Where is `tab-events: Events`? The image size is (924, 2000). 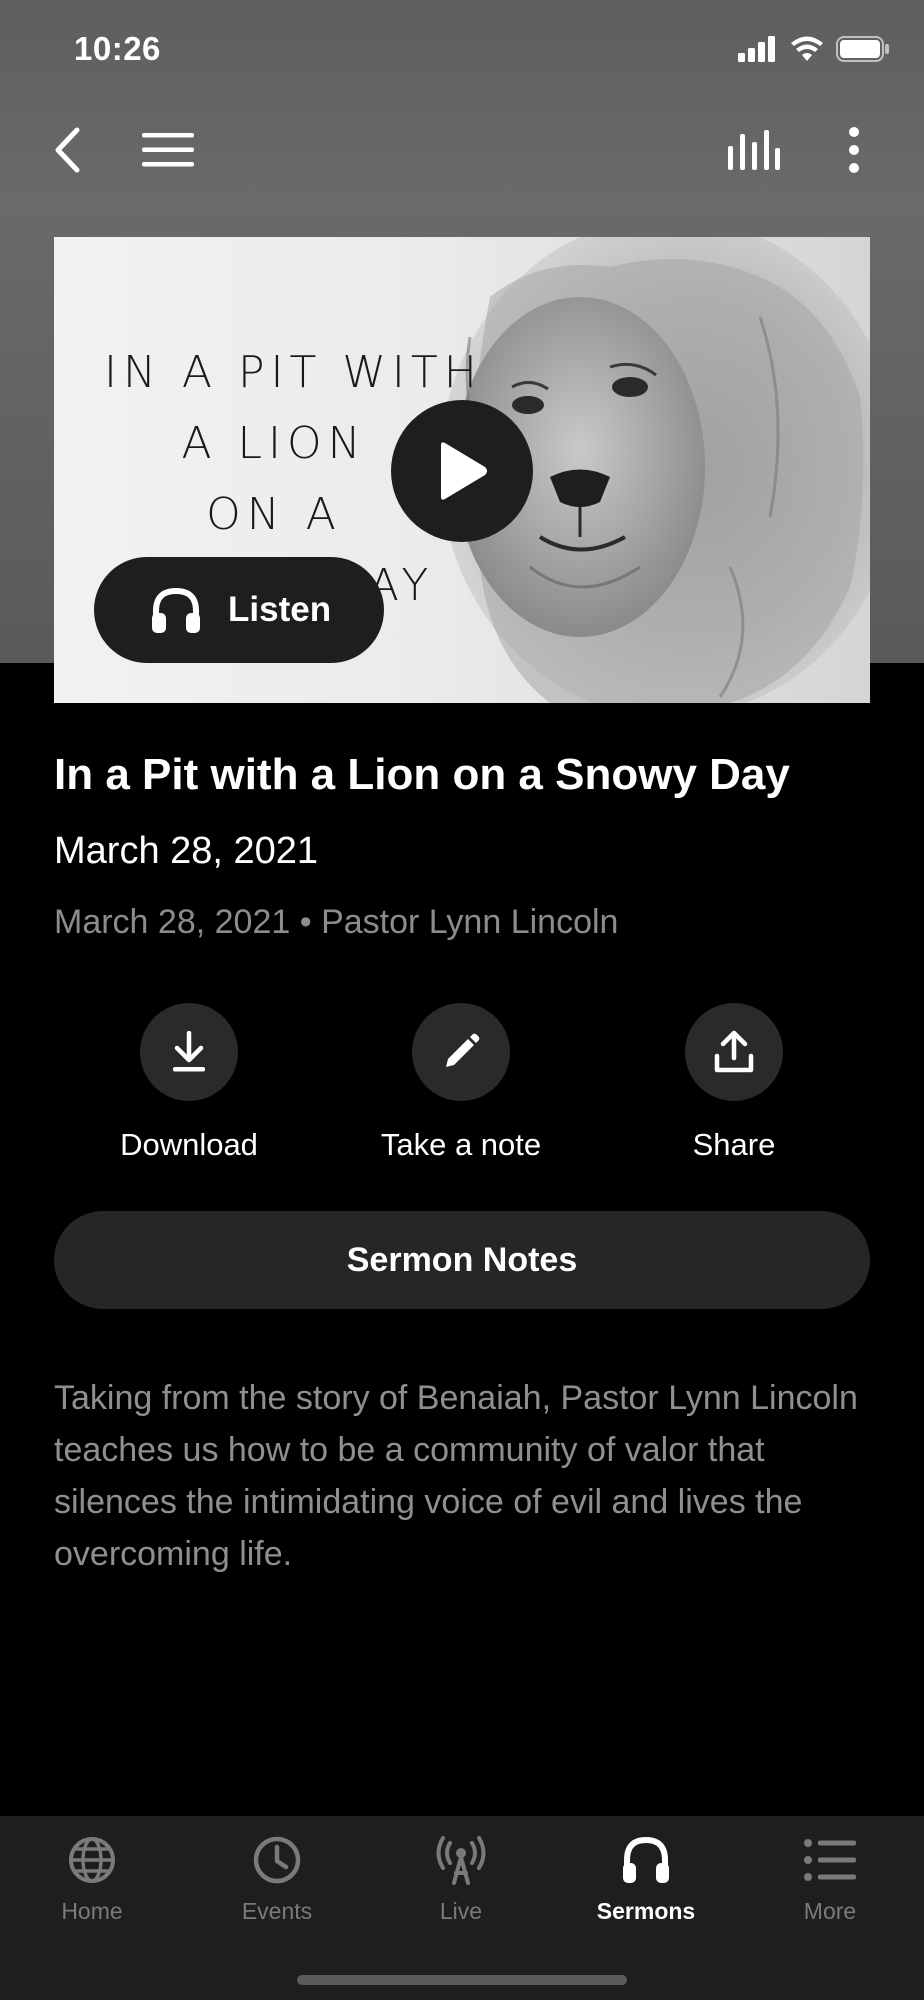
tab-events: Events is located at coordinates (277, 1877).